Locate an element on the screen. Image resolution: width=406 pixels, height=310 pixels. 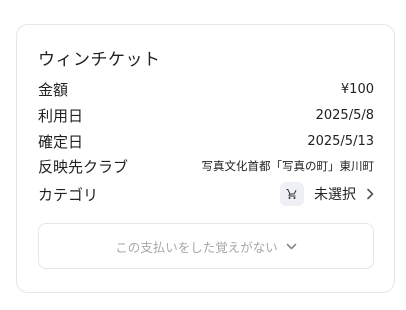
chevron-down-icon is located at coordinates (291, 246).